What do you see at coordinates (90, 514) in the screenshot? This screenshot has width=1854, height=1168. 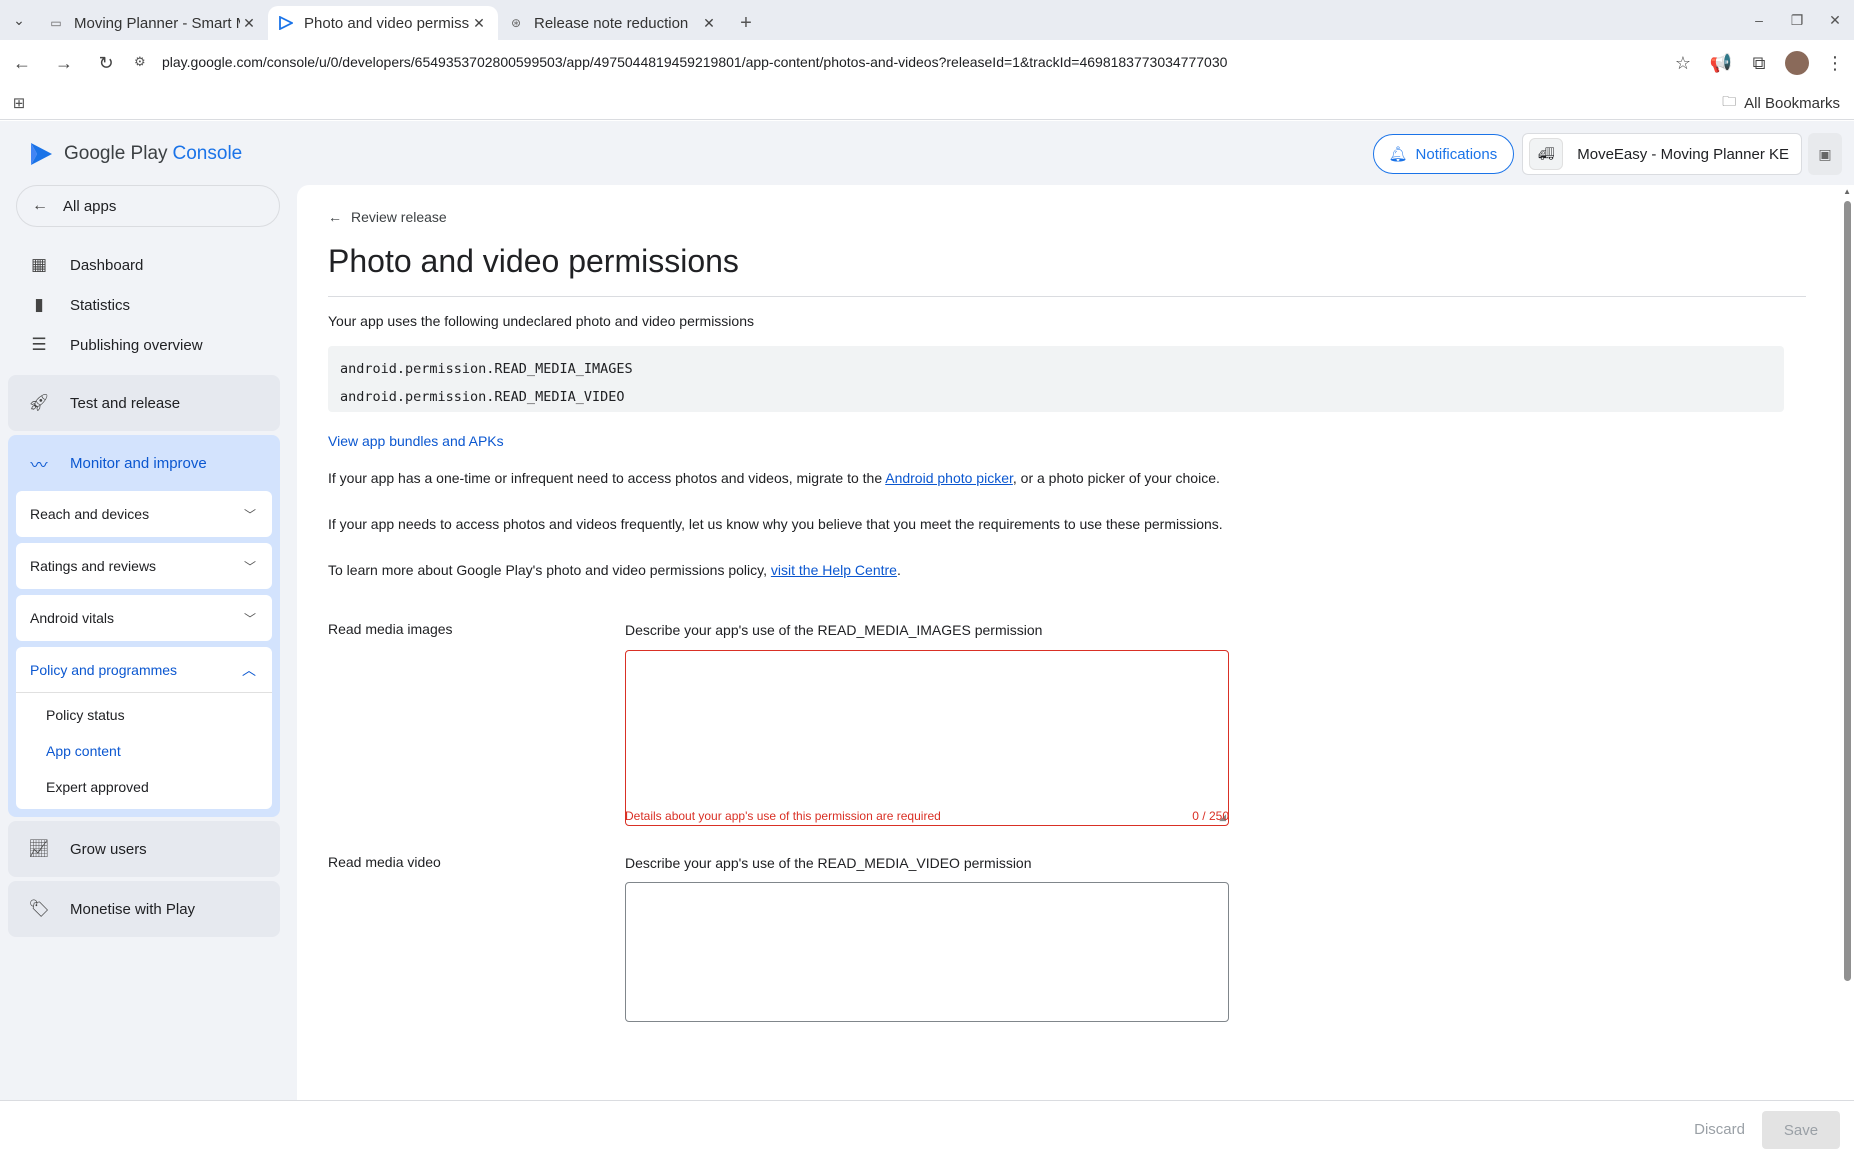 I see `sidebar-sub-label: Reach and devices` at bounding box center [90, 514].